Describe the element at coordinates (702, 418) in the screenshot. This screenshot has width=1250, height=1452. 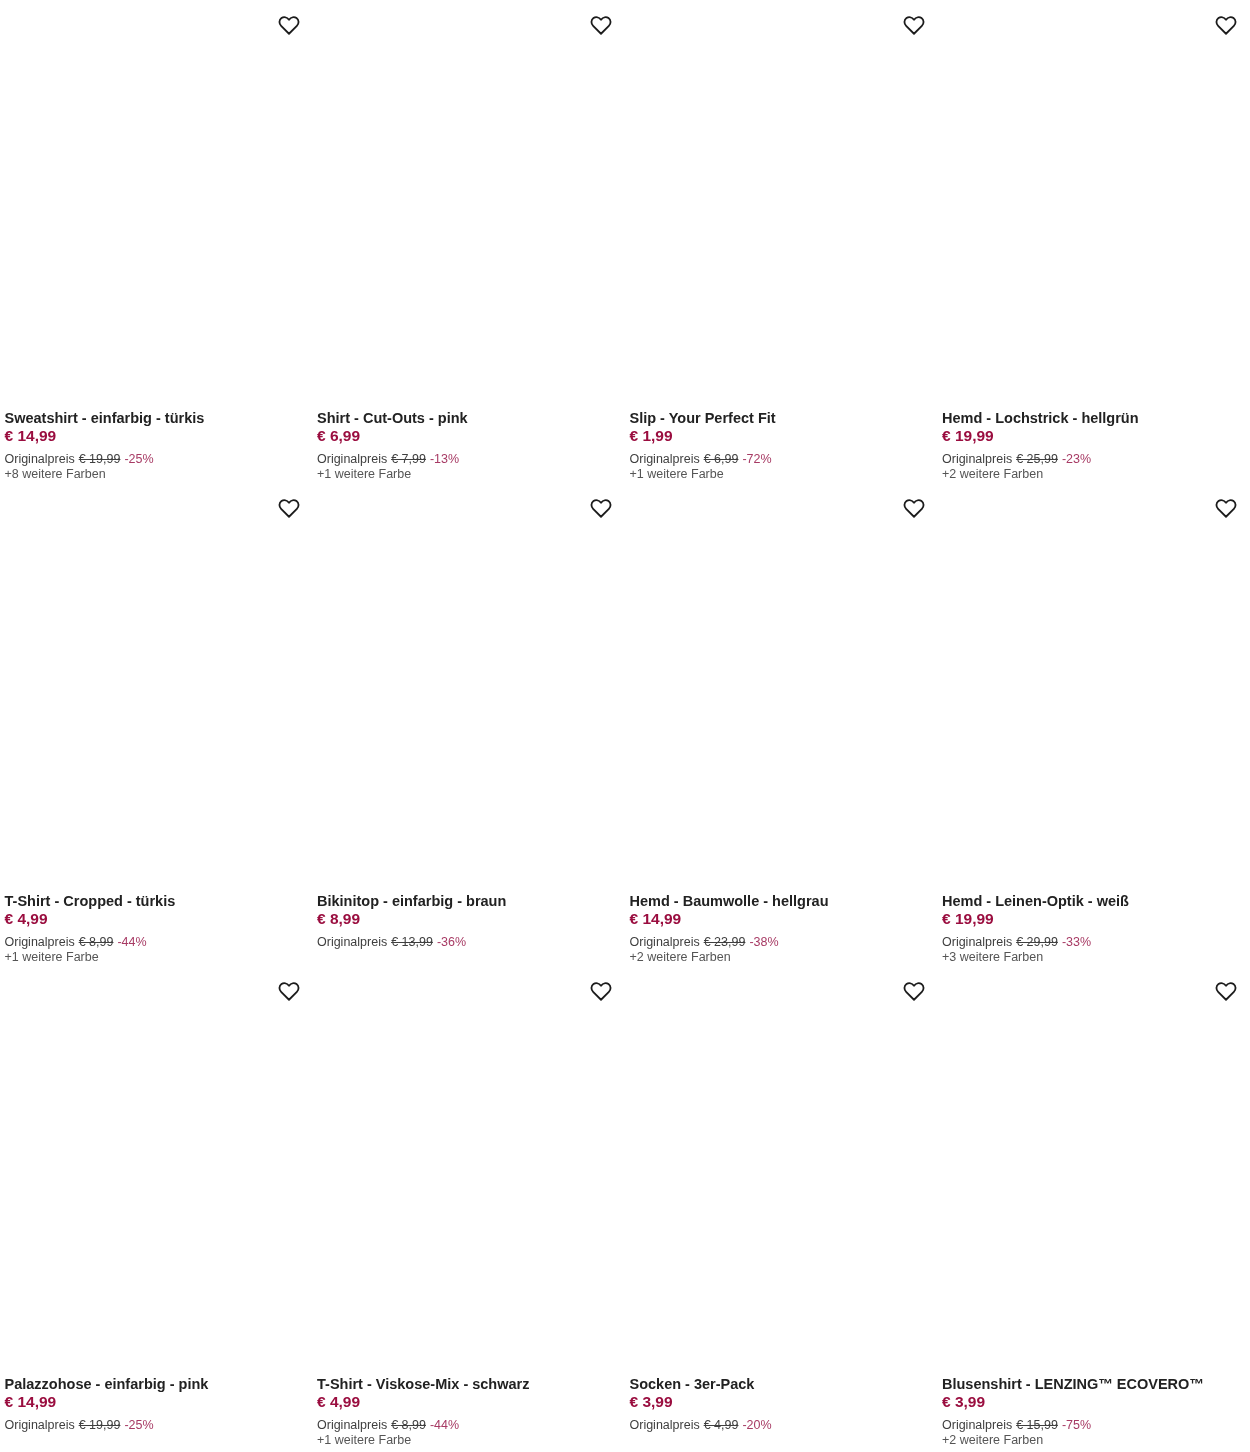
I see `product-title: Slip - Your Perfect Fit` at that location.